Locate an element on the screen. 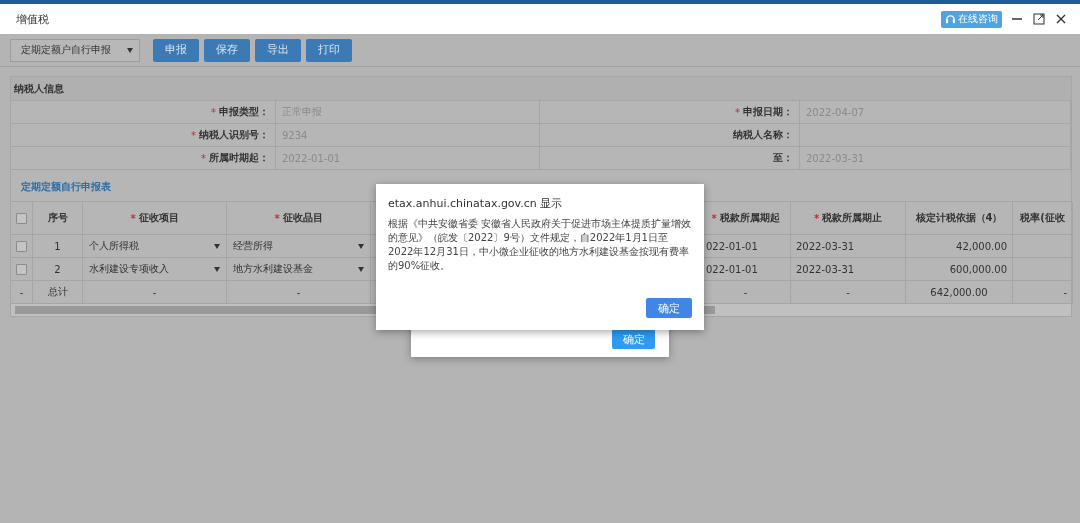 Image resolution: width=1080 pixels, height=523 pixels. dialog-title: etax.anhui.chinatax.gov.cn 显示 is located at coordinates (476, 203).